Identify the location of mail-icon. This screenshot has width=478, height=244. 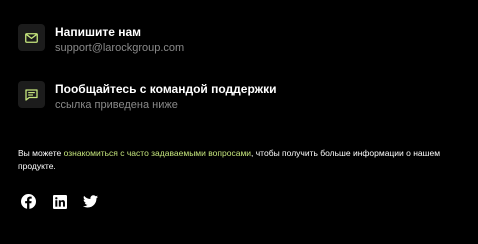
(31, 37).